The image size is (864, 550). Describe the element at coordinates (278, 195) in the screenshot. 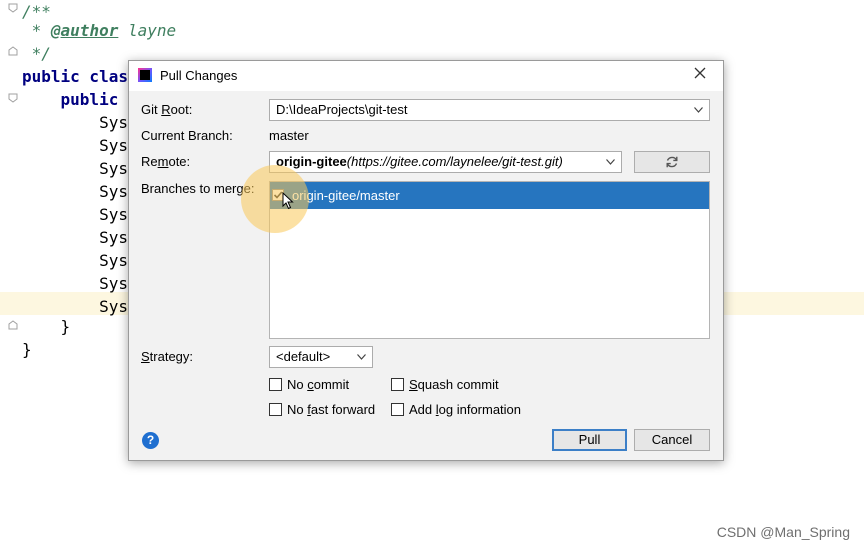

I see `branch-checkbox` at that location.